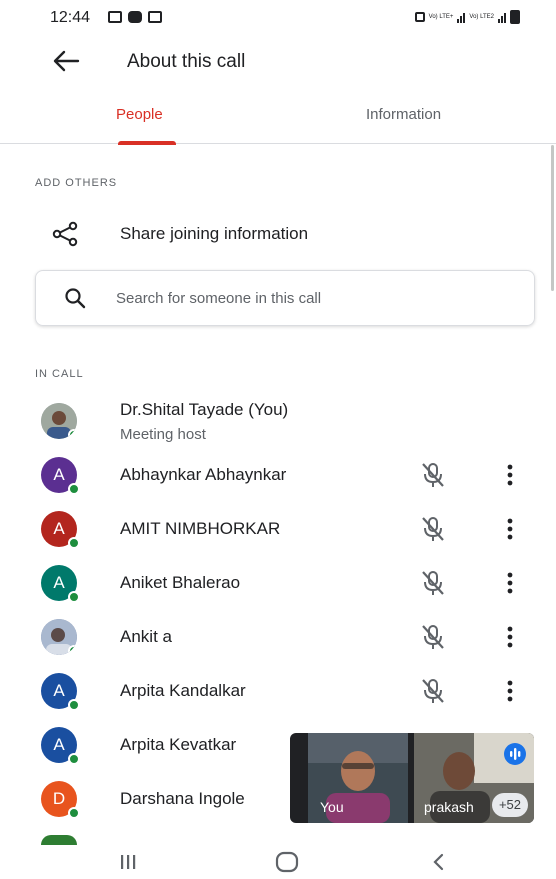  Describe the element at coordinates (178, 744) in the screenshot. I see `participant-name: Arpita Kevatkar` at that location.